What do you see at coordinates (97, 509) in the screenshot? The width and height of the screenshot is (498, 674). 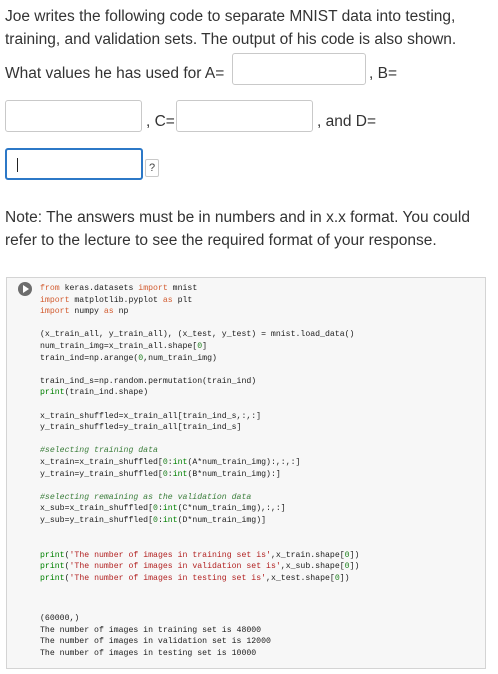 I see `code-token: x_sub=x_train_shuffled[` at bounding box center [97, 509].